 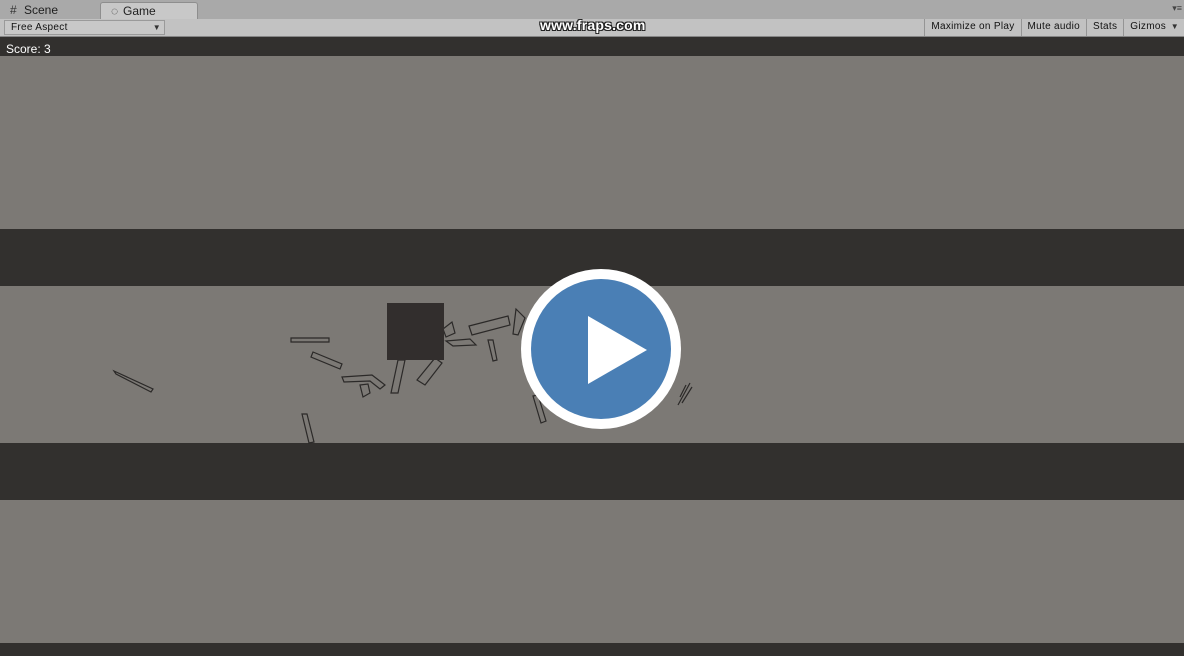 I want to click on play-button, so click(x=601, y=349).